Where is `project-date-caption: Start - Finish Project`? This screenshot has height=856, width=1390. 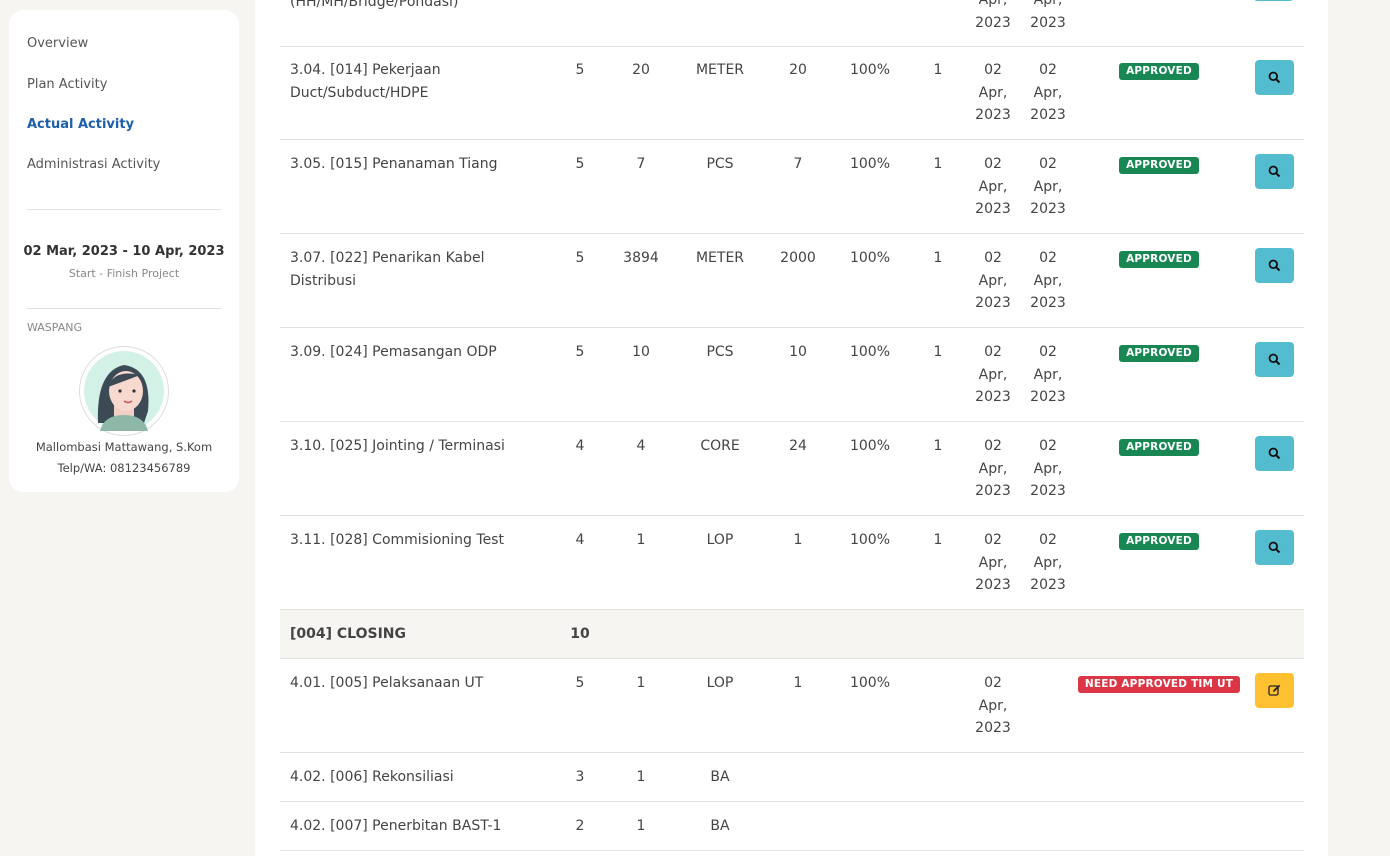 project-date-caption: Start - Finish Project is located at coordinates (124, 273).